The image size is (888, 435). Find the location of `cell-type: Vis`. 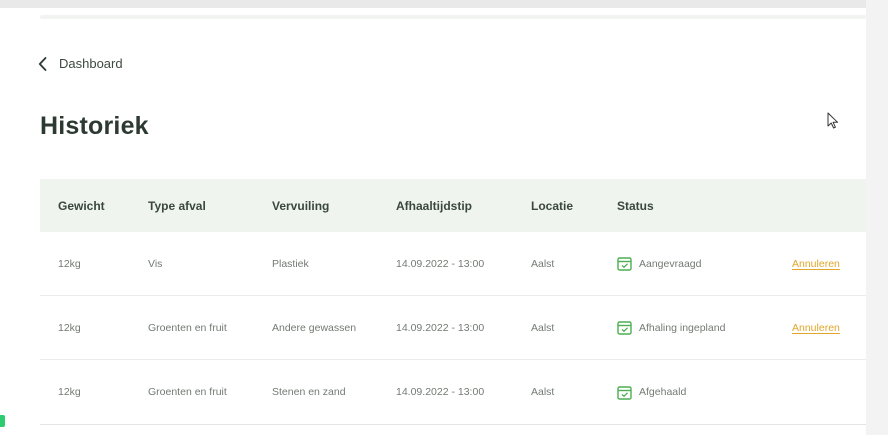

cell-type: Vis is located at coordinates (155, 263).